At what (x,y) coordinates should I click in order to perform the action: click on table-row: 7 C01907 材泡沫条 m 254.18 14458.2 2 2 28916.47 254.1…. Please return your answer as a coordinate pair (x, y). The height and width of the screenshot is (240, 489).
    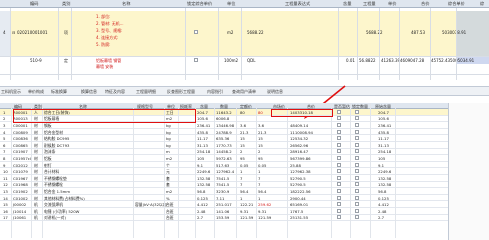
    Looking at the image, I should click on (224, 152).